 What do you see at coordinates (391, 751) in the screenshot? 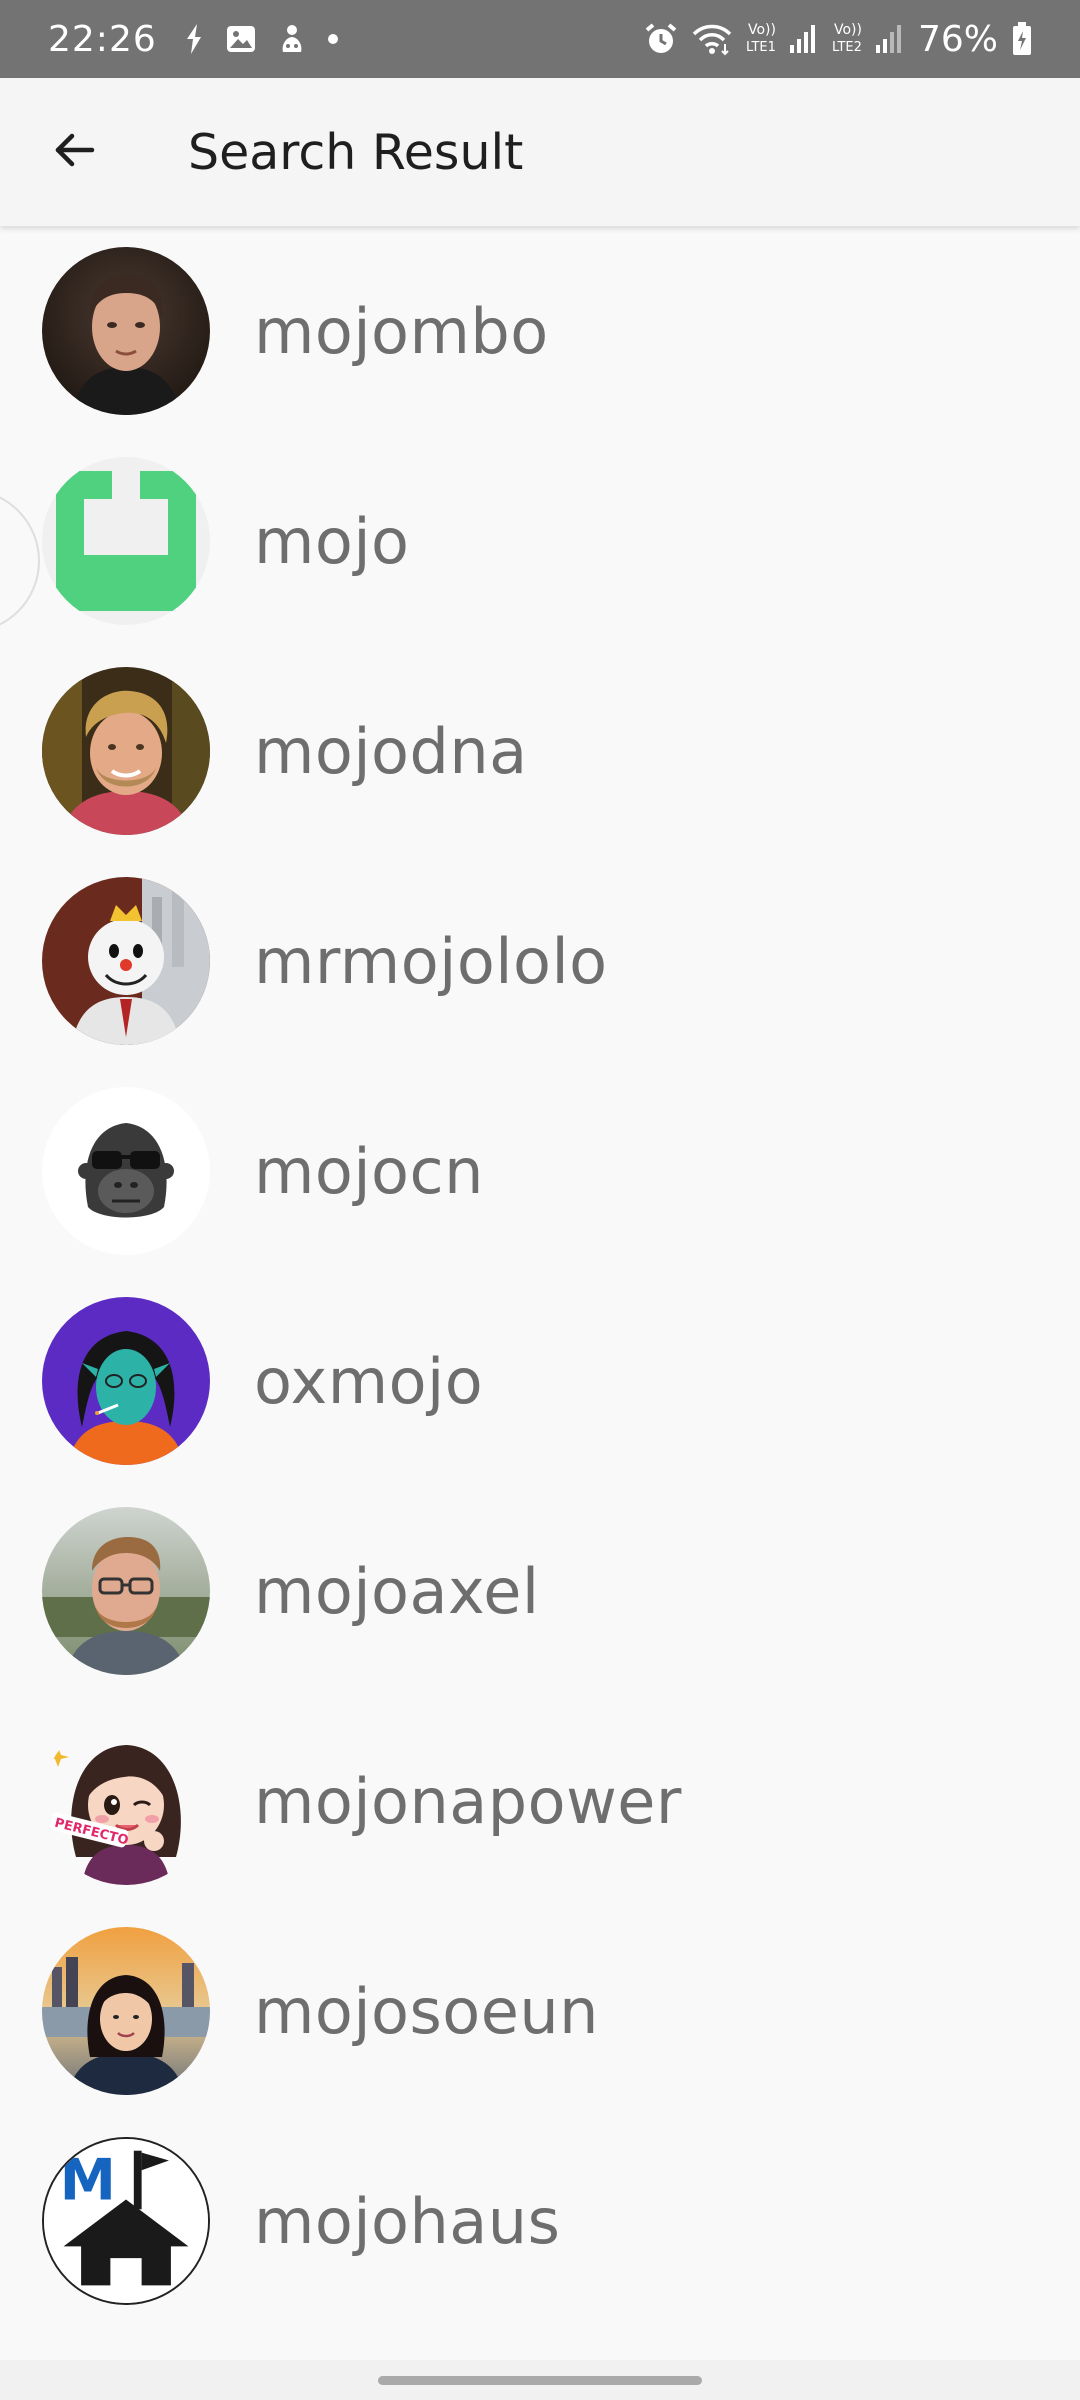
I see `username: mojodna` at bounding box center [391, 751].